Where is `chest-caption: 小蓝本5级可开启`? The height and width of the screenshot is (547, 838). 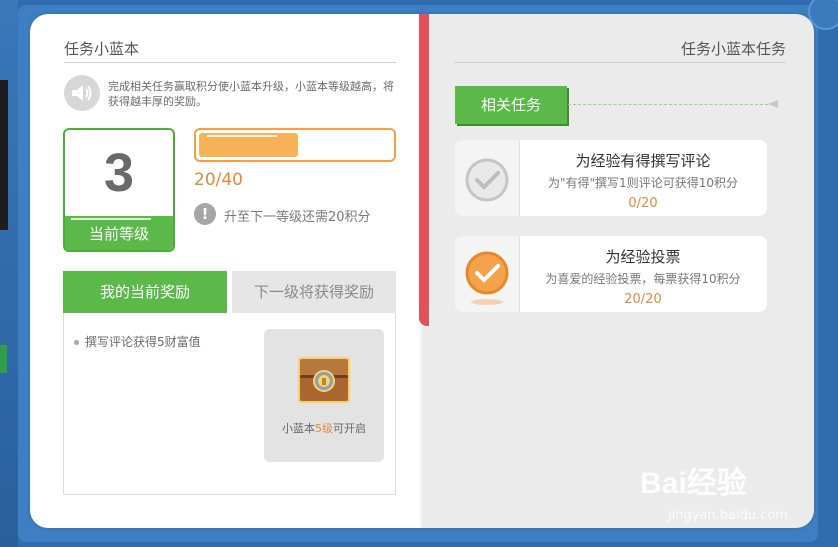
chest-caption: 小蓝本5级可开启 is located at coordinates (324, 428).